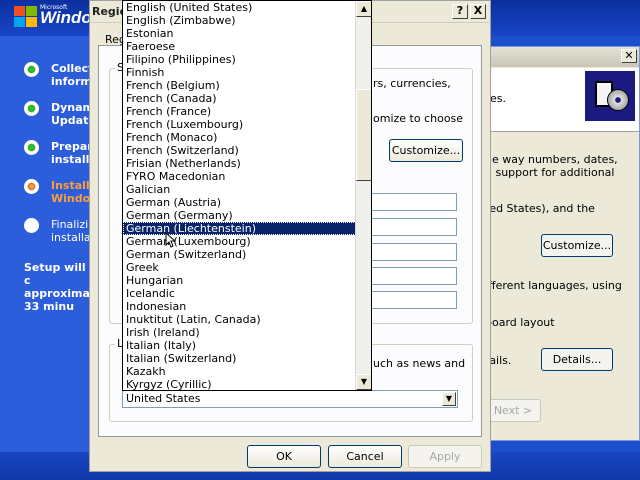 The width and height of the screenshot is (640, 480). What do you see at coordinates (618, 100) in the screenshot?
I see `cd-icon` at bounding box center [618, 100].